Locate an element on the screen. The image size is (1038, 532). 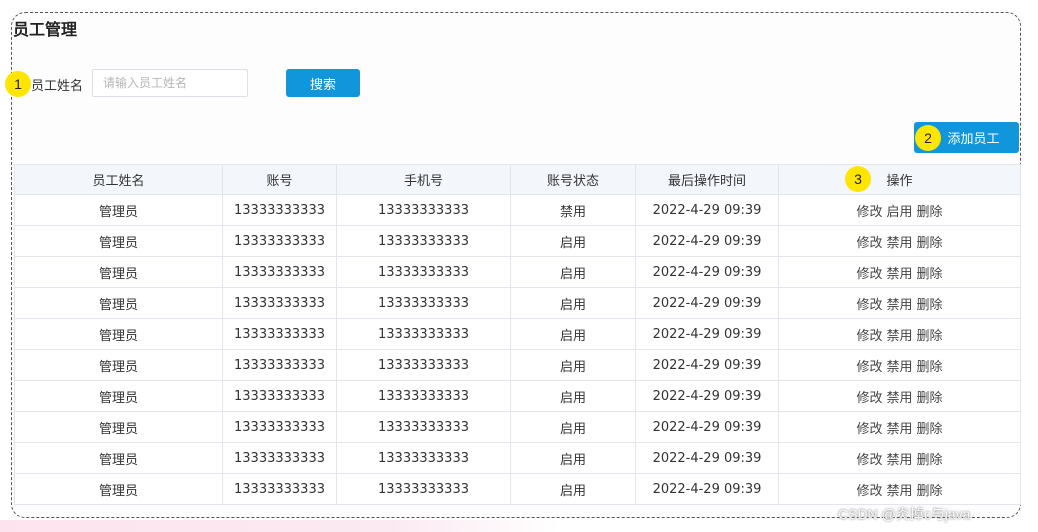
decorative-strip is located at coordinates (280, 526).